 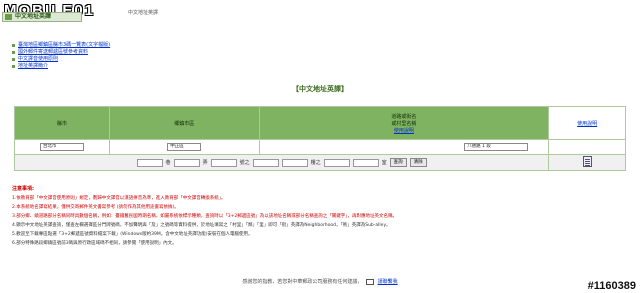 I want to click on notes-title: 注意事項:, so click(x=23, y=189).